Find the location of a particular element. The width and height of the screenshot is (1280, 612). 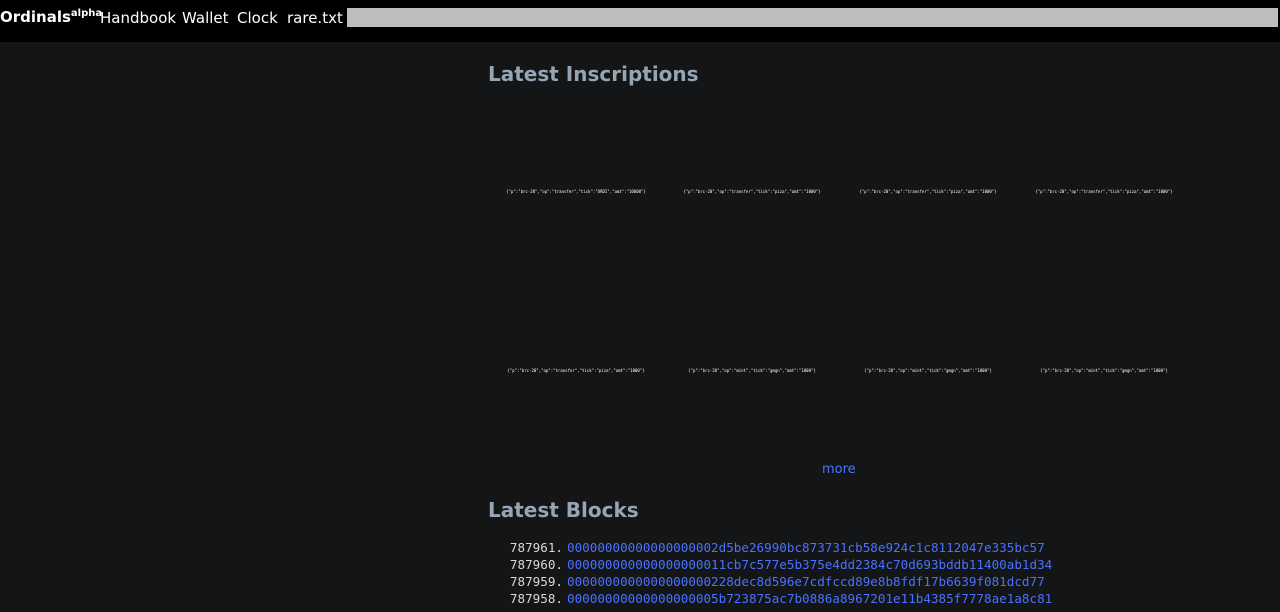

block-height: 787959. is located at coordinates (536, 581).